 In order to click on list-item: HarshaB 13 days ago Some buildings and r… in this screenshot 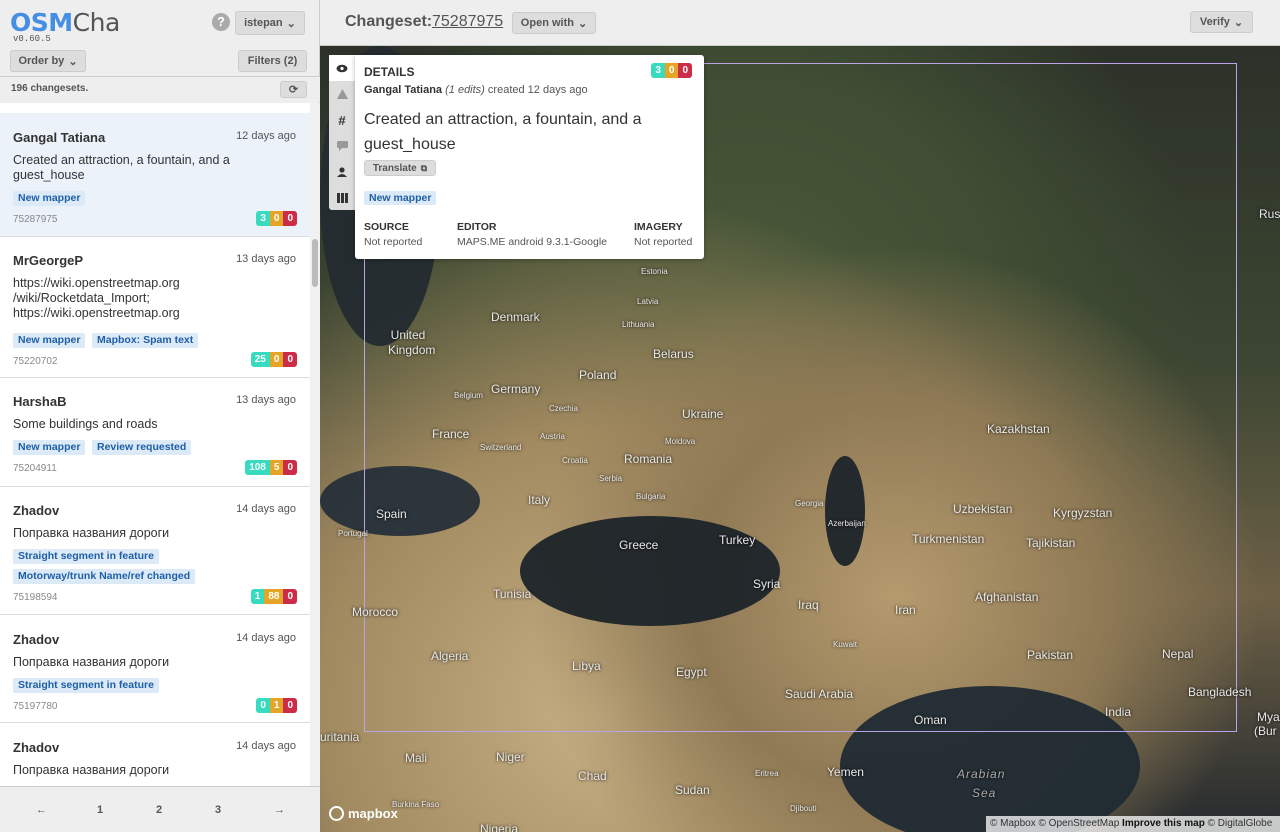, I will do `click(155, 432)`.